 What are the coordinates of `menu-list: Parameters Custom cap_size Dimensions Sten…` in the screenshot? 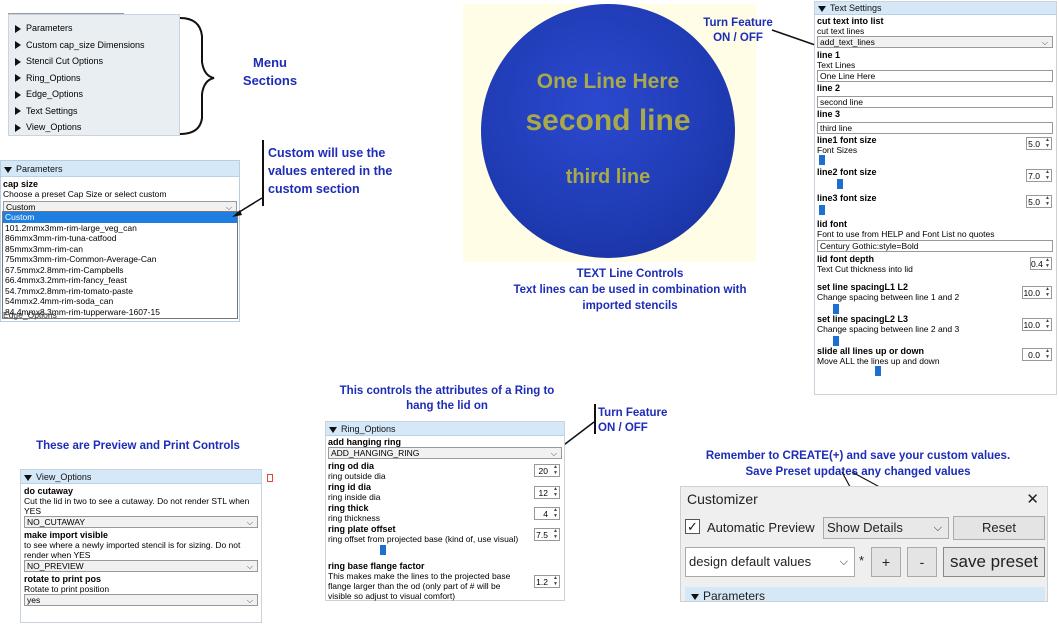 It's located at (94, 75).